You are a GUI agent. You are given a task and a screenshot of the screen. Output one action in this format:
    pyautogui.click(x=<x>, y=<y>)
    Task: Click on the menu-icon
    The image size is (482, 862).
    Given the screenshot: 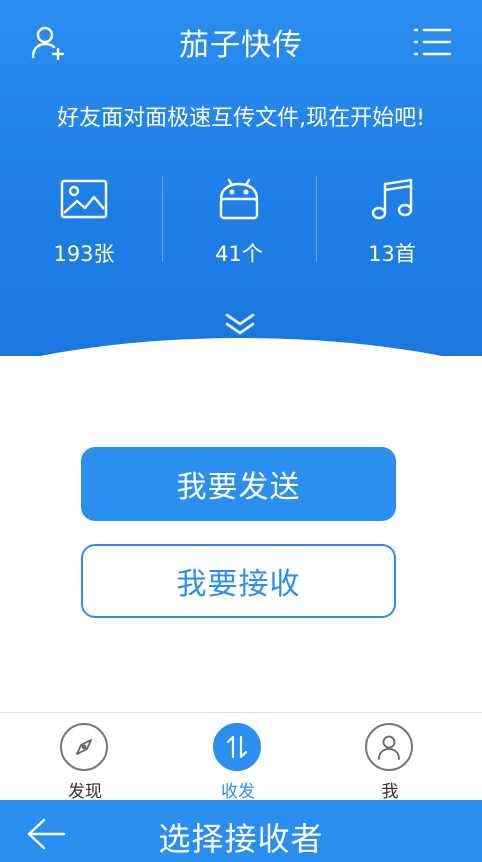 What is the action you would take?
    pyautogui.click(x=432, y=42)
    